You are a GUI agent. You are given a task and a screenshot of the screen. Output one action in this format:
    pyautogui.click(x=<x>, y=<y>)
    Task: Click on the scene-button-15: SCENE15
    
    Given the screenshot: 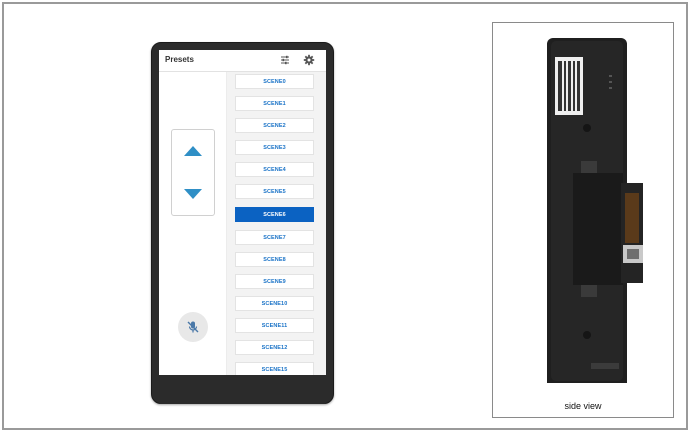 What is the action you would take?
    pyautogui.click(x=274, y=368)
    